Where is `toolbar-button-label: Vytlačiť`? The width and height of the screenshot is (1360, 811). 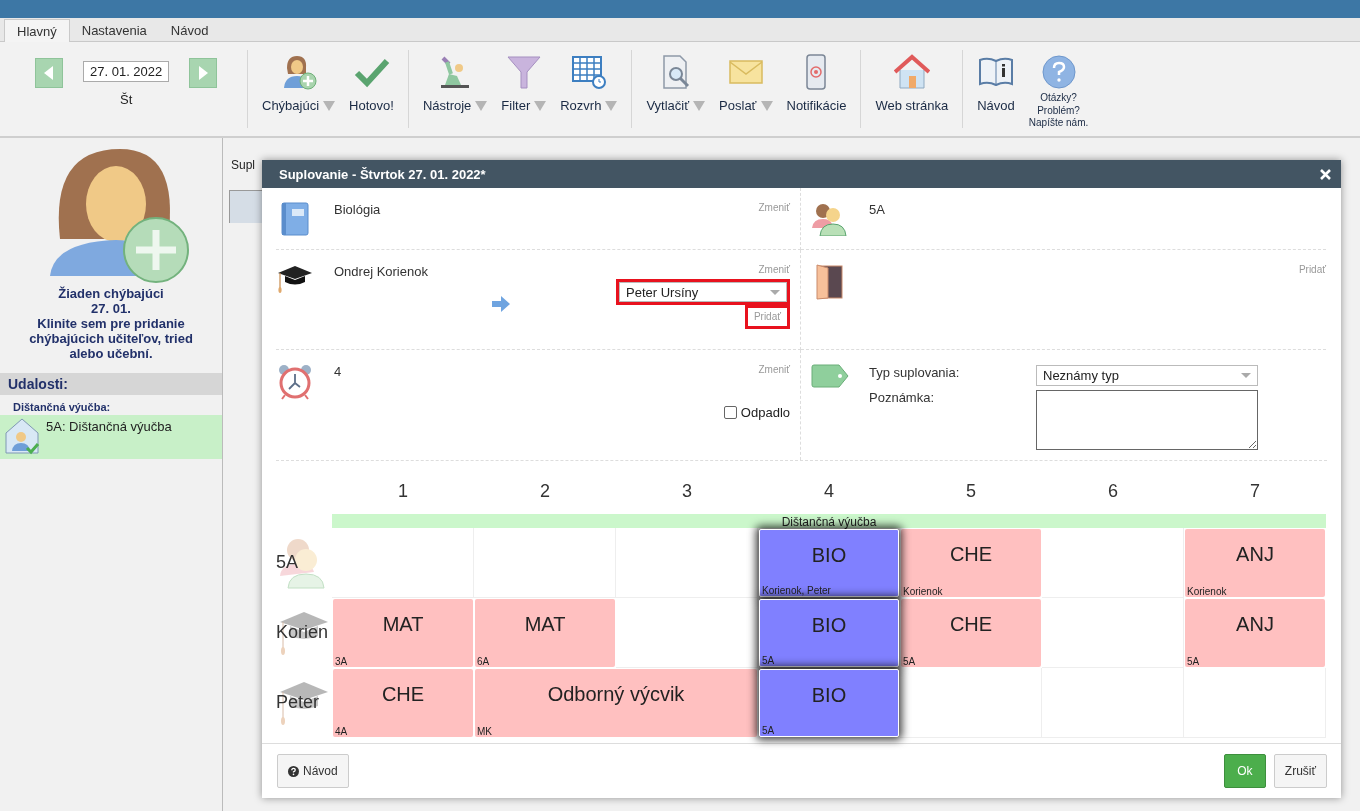
toolbar-button-label: Vytlačiť is located at coordinates (668, 105).